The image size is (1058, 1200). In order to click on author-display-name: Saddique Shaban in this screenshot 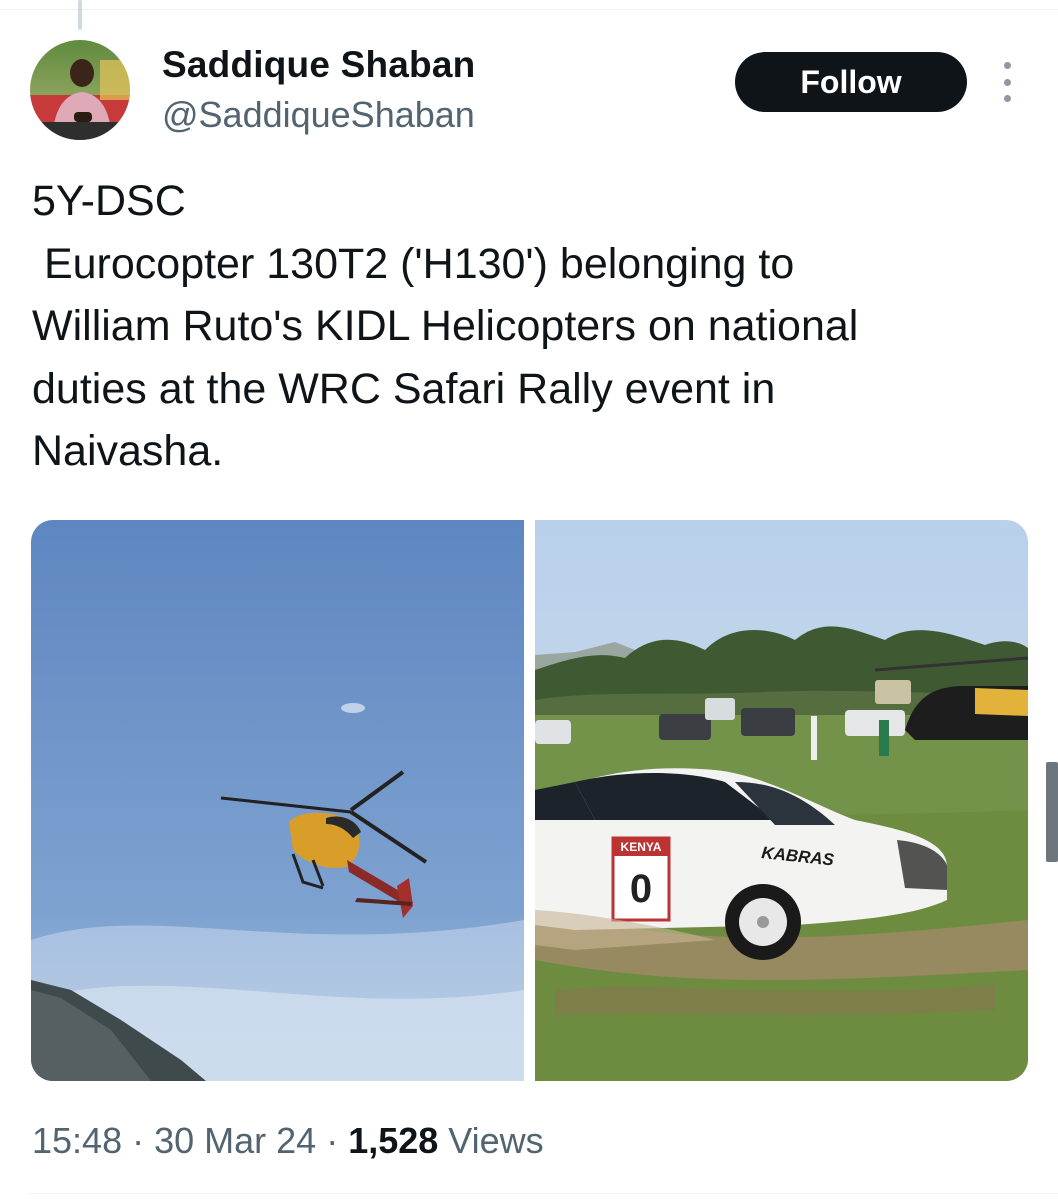, I will do `click(318, 65)`.